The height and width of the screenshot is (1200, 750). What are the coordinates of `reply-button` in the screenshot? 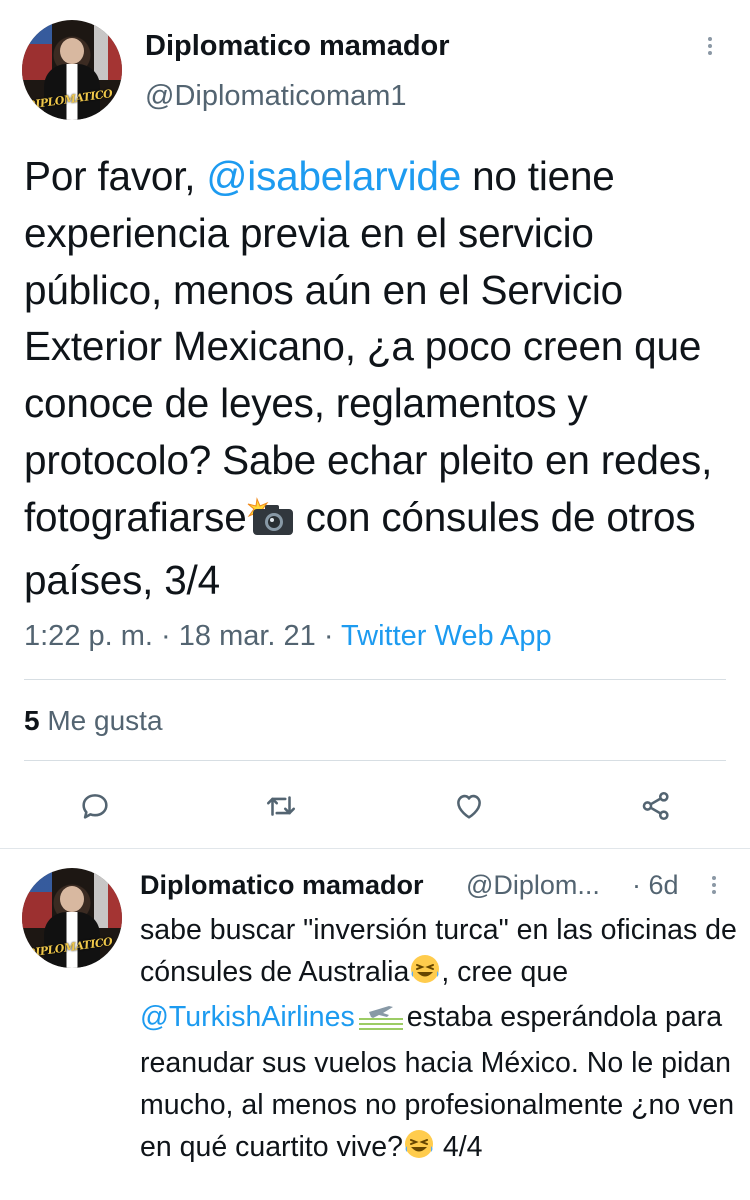 It's located at (95, 806).